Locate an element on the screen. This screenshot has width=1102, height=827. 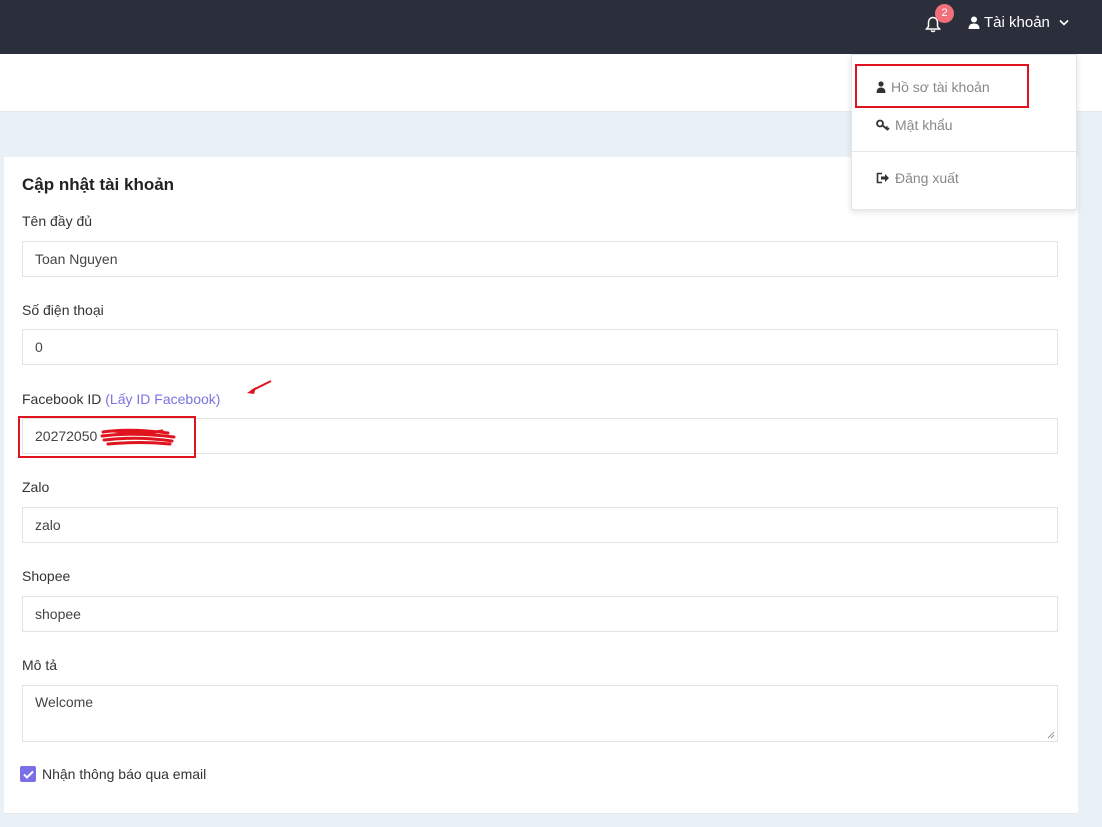
email-notify-row: Nhận thông báo qua email is located at coordinates (113, 774).